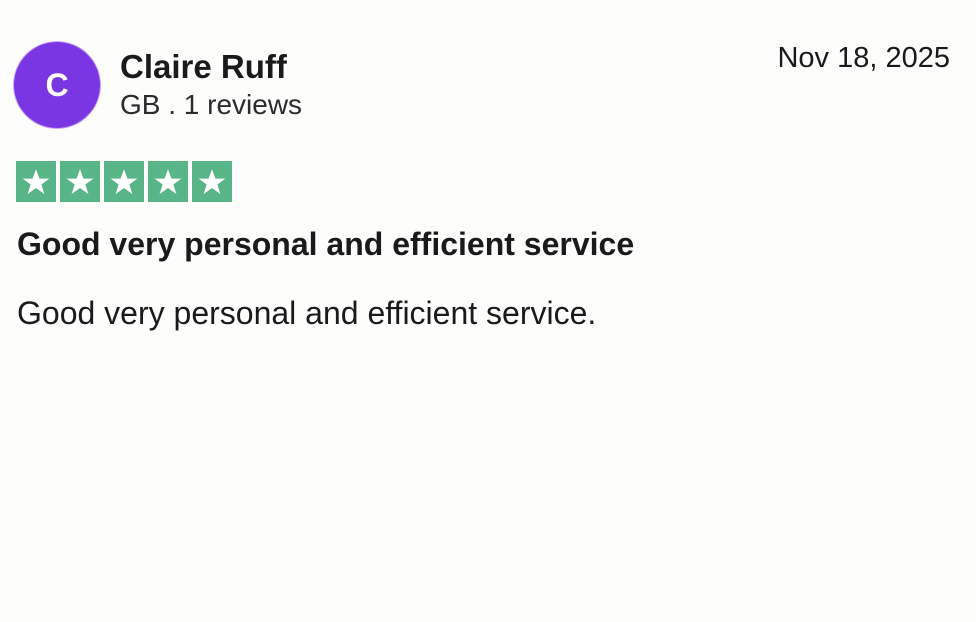  I want to click on review-date: Nov 18, 2025, so click(863, 58).